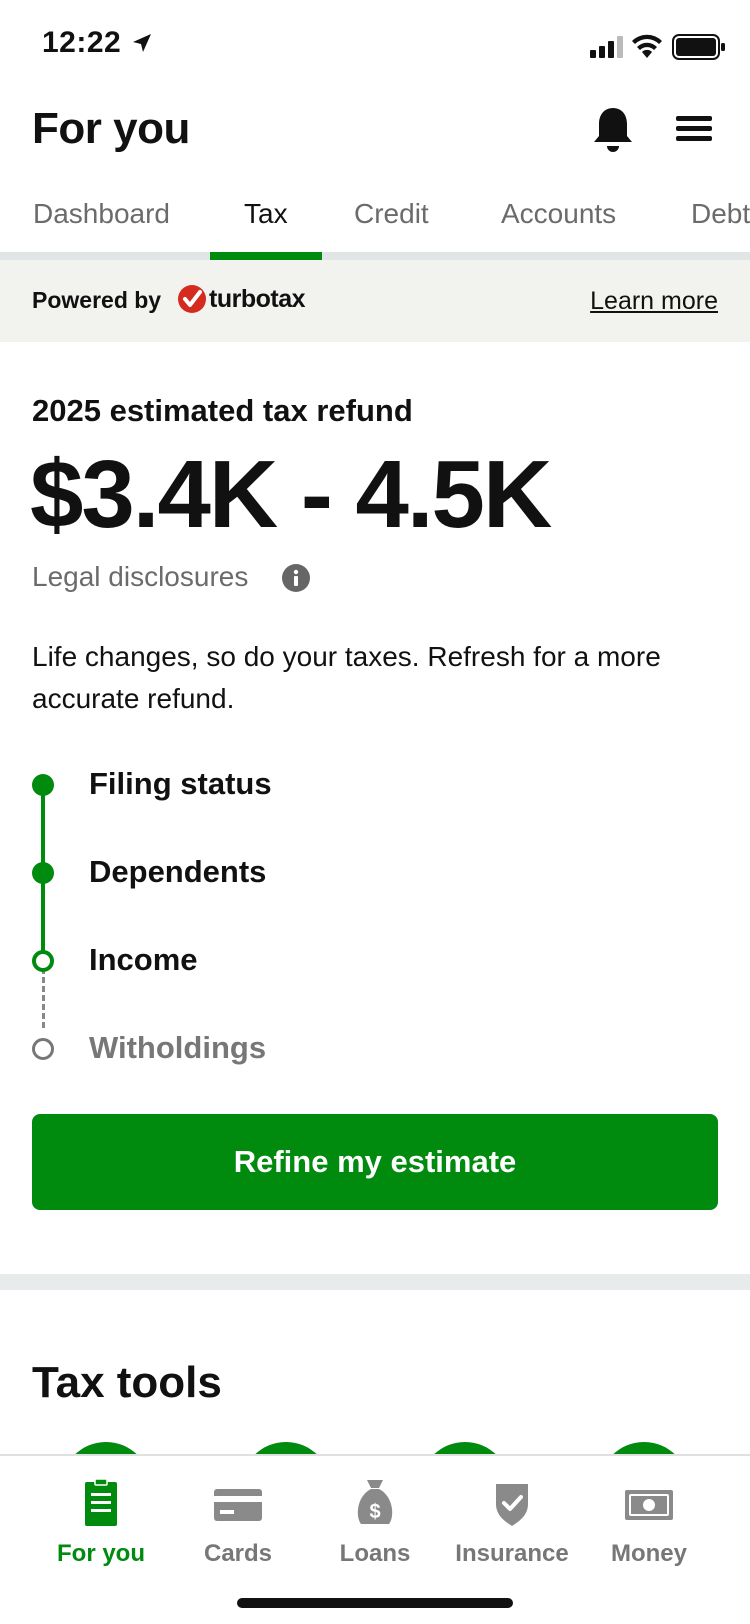  What do you see at coordinates (375, 1282) in the screenshot?
I see `section-divider` at bounding box center [375, 1282].